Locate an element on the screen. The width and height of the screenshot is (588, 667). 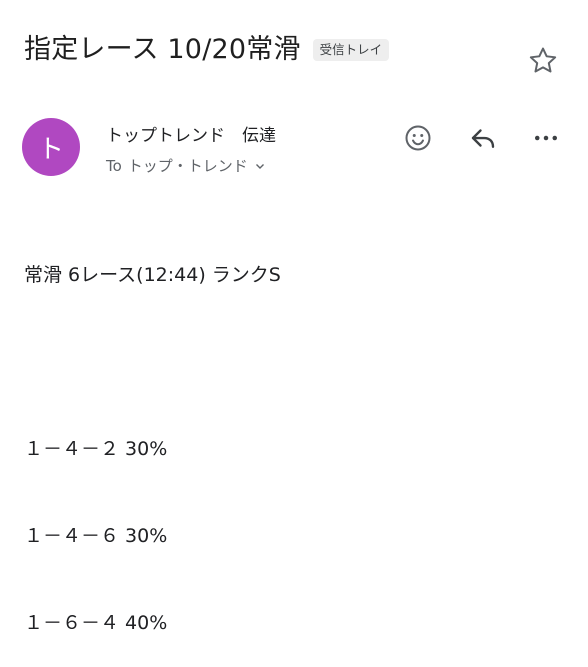
star-outline-icon is located at coordinates (543, 60).